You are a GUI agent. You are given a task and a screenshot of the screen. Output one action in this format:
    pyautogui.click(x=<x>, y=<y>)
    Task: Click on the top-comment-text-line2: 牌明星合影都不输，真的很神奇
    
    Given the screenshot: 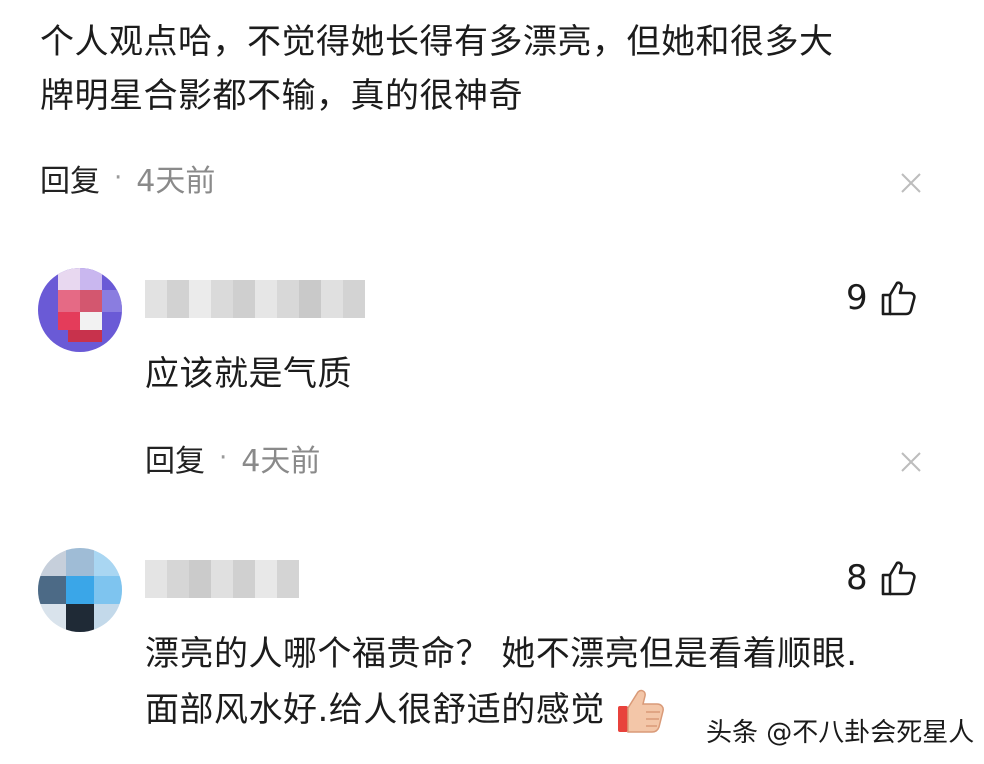 What is the action you would take?
    pyautogui.click(x=281, y=96)
    